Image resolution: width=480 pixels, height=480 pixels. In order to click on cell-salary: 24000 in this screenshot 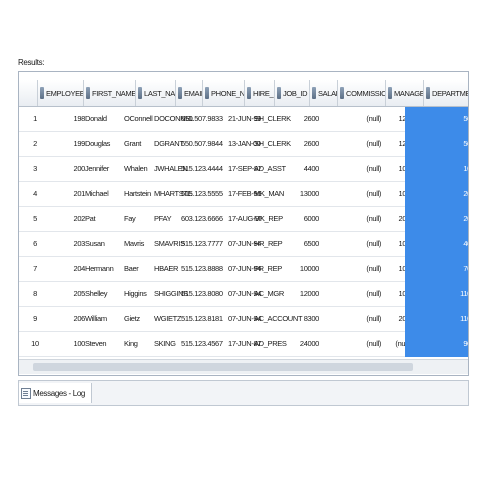, I will do `click(300, 344)`.